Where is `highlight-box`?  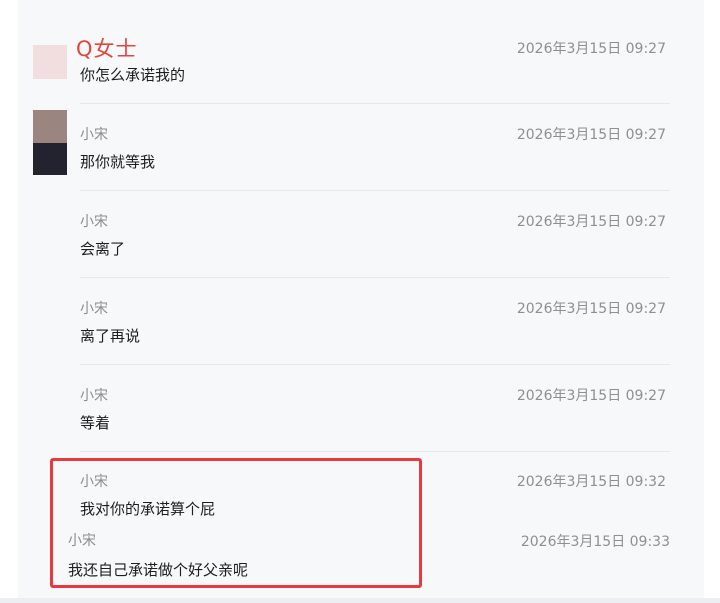 highlight-box is located at coordinates (236, 523).